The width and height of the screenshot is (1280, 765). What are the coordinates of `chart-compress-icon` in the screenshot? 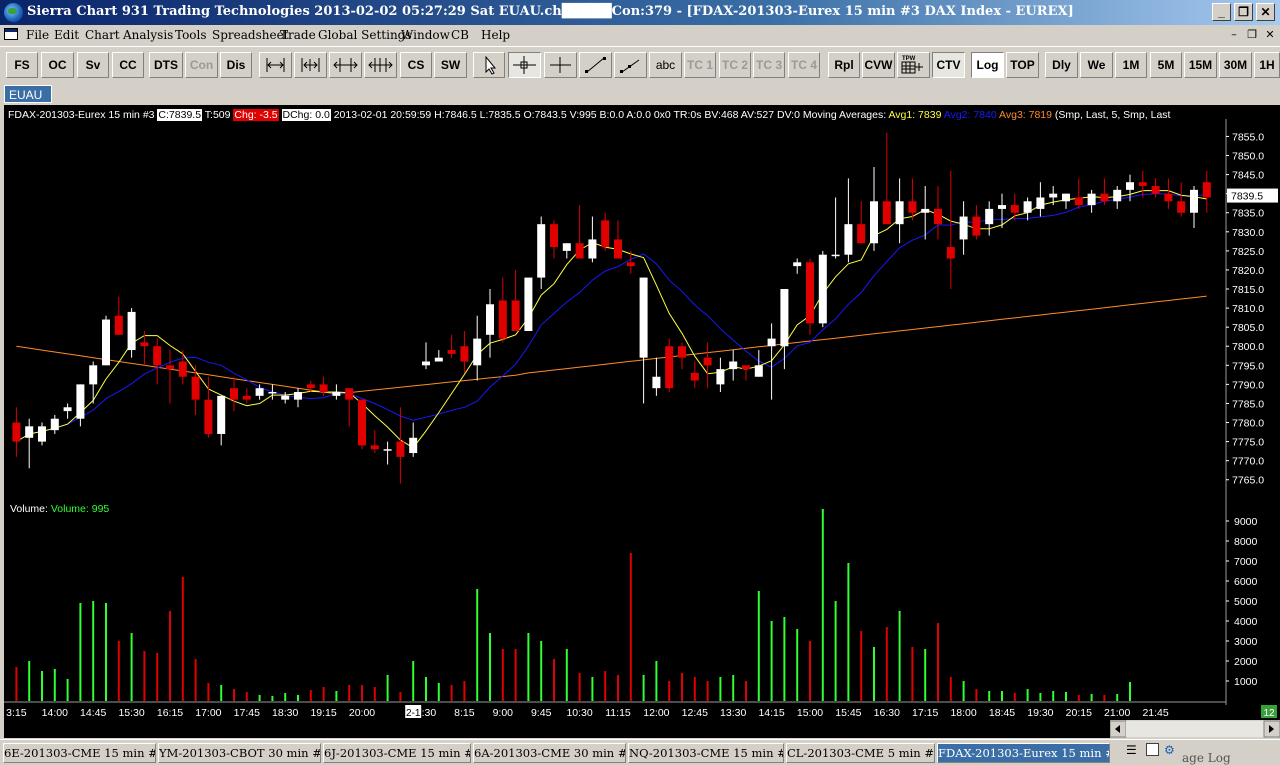 It's located at (310, 65).